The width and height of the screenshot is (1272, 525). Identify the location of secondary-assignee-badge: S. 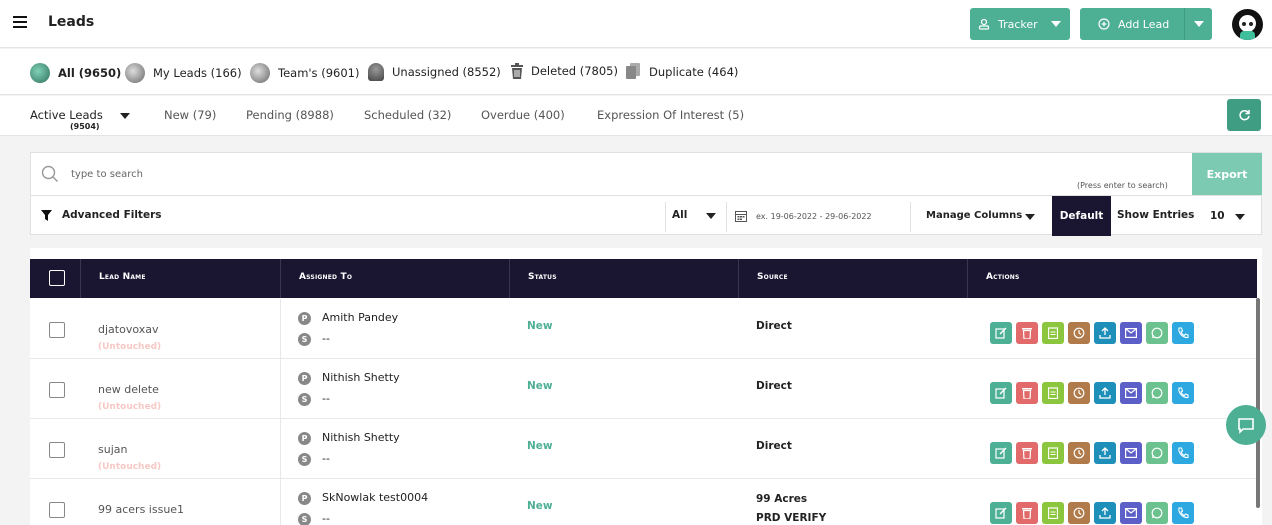
(304, 339).